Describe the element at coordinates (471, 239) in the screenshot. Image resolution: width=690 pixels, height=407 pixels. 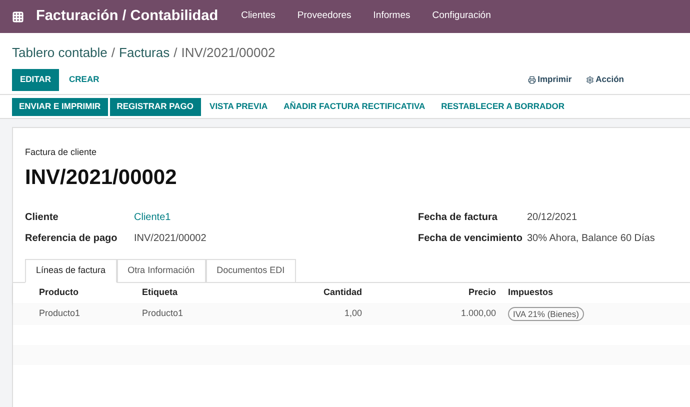
I see `field-label: Fecha de vencimiento` at that location.